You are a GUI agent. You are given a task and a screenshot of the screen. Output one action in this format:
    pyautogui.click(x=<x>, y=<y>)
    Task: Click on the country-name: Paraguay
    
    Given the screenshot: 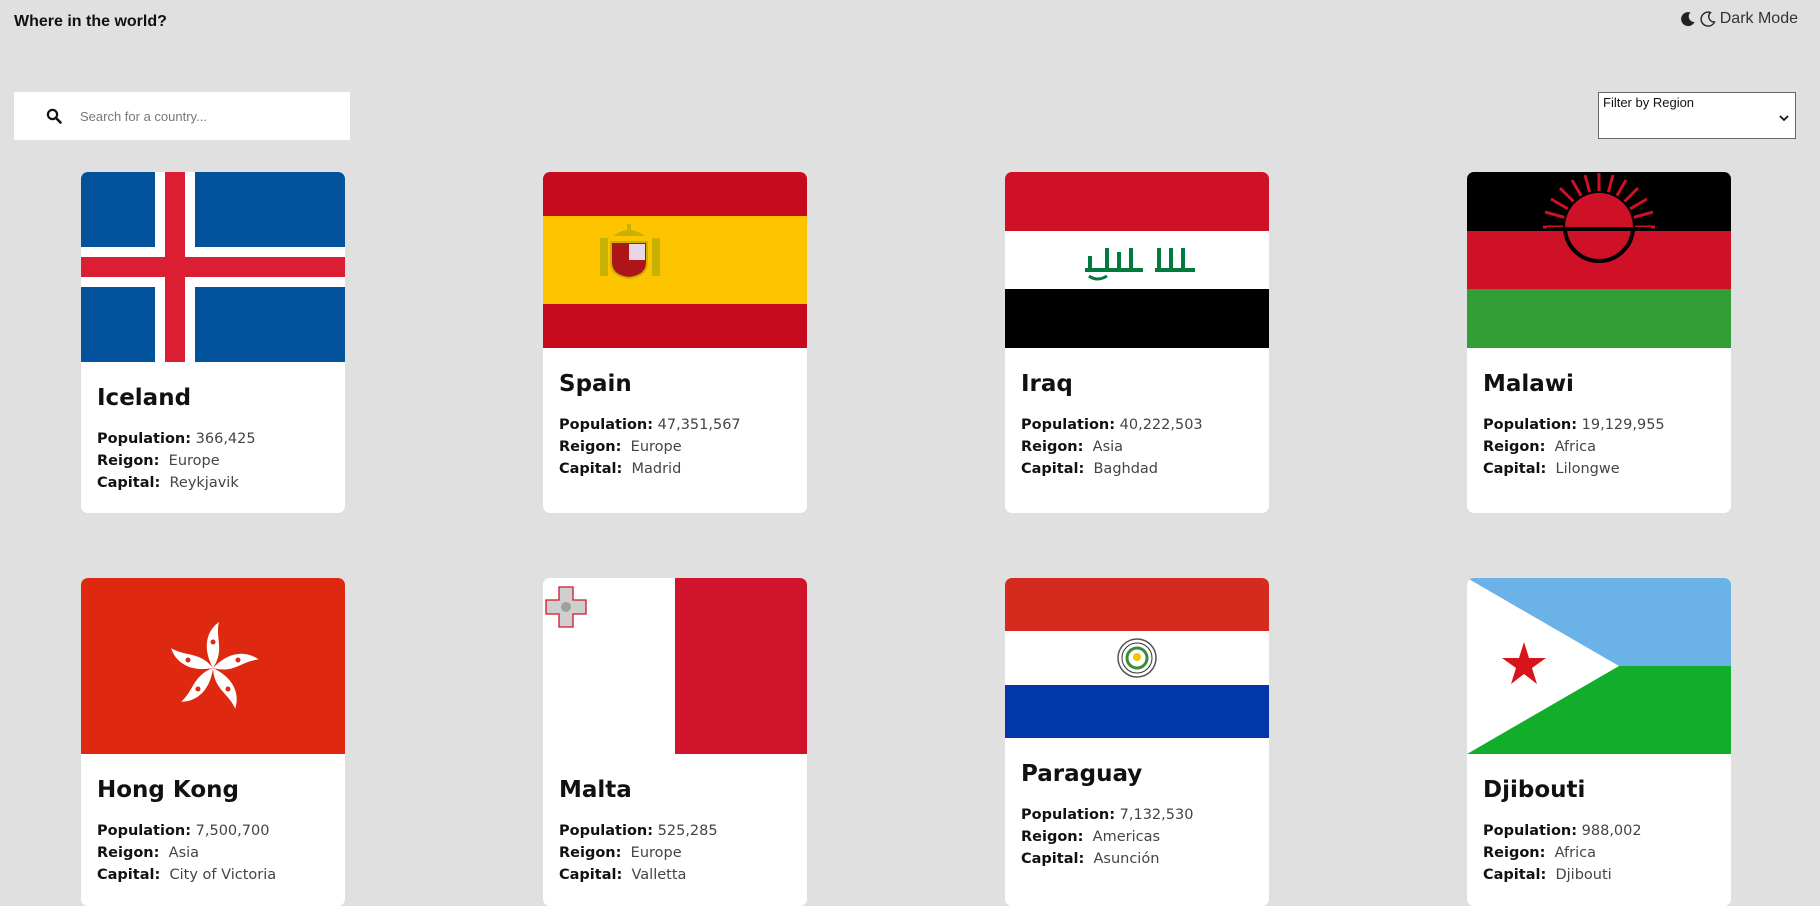 What is the action you would take?
    pyautogui.click(x=1082, y=774)
    